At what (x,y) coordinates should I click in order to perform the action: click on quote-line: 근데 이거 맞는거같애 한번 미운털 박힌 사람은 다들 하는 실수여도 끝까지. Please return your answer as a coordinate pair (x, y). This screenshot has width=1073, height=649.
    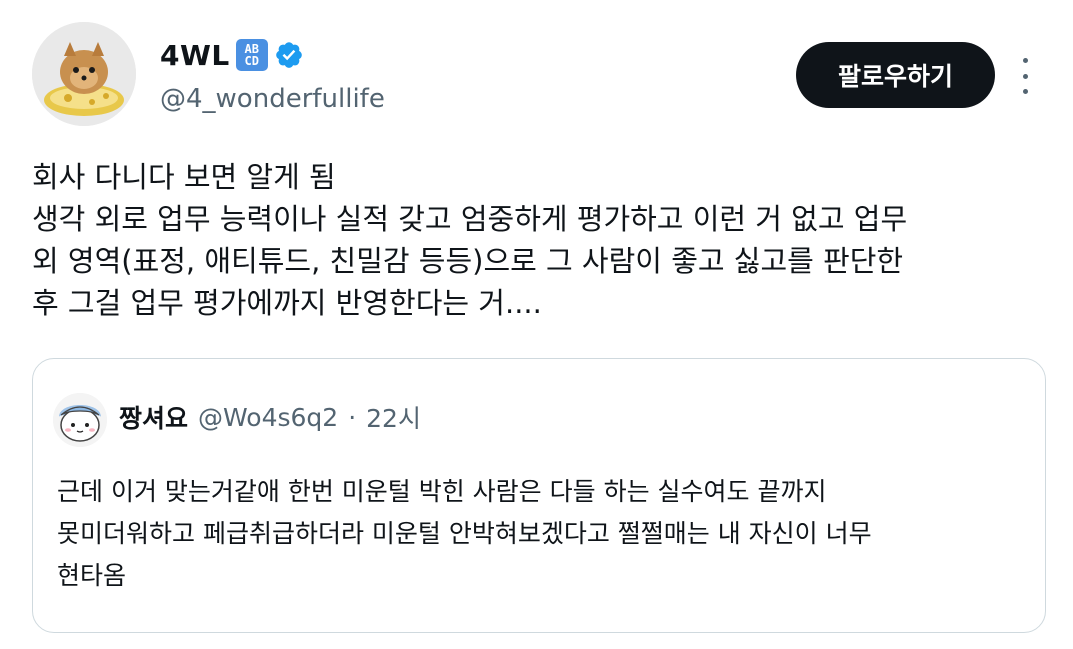
    Looking at the image, I should click on (442, 491).